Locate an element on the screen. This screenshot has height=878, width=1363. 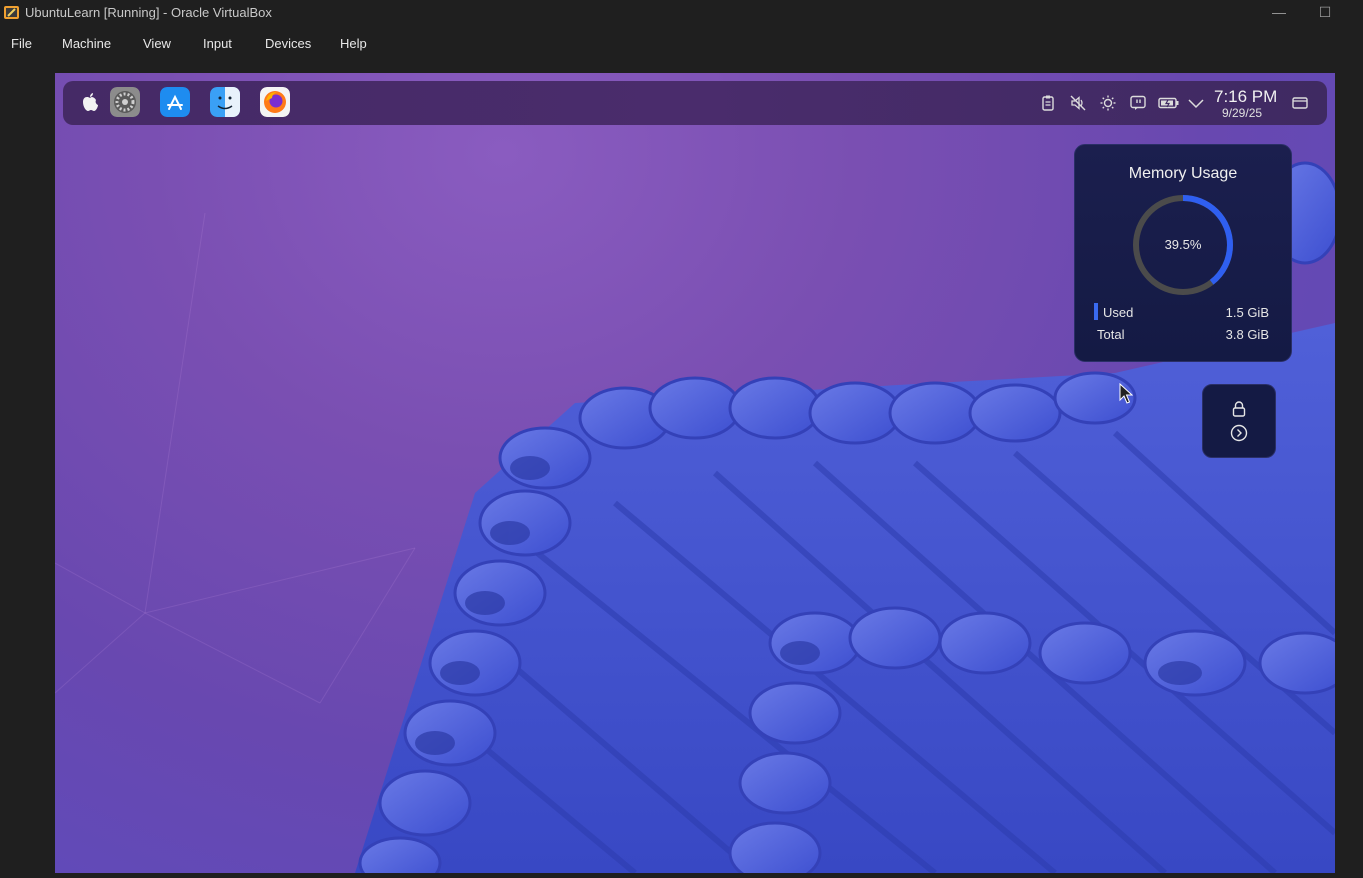
apple-icon is located at coordinates (90, 102).